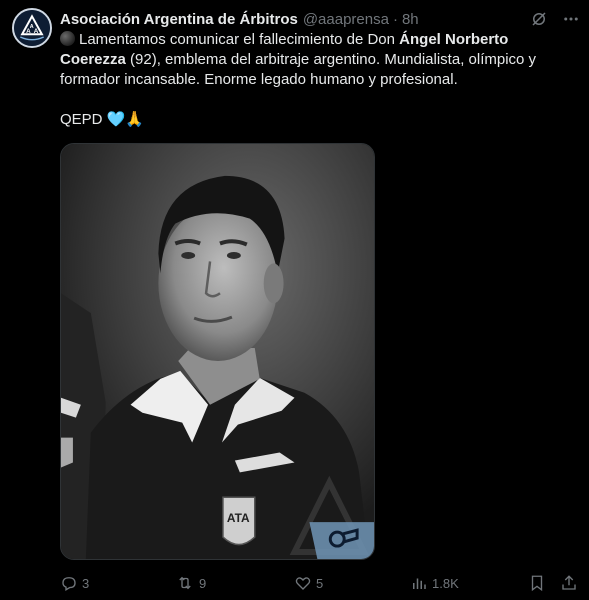  Describe the element at coordinates (203, 583) in the screenshot. I see `repost-count: 9` at that location.